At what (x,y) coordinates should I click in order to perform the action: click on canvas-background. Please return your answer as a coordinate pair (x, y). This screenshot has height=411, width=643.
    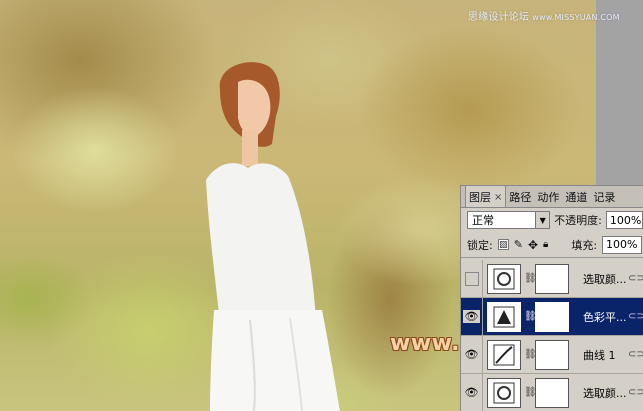
    Looking at the image, I should click on (619, 92).